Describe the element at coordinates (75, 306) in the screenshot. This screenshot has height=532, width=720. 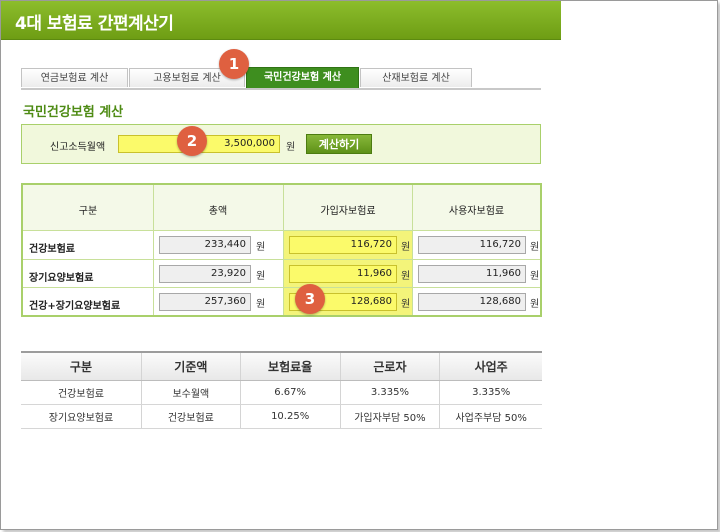
I see `result-row-label-combined: 건강+장기요양보험료` at that location.